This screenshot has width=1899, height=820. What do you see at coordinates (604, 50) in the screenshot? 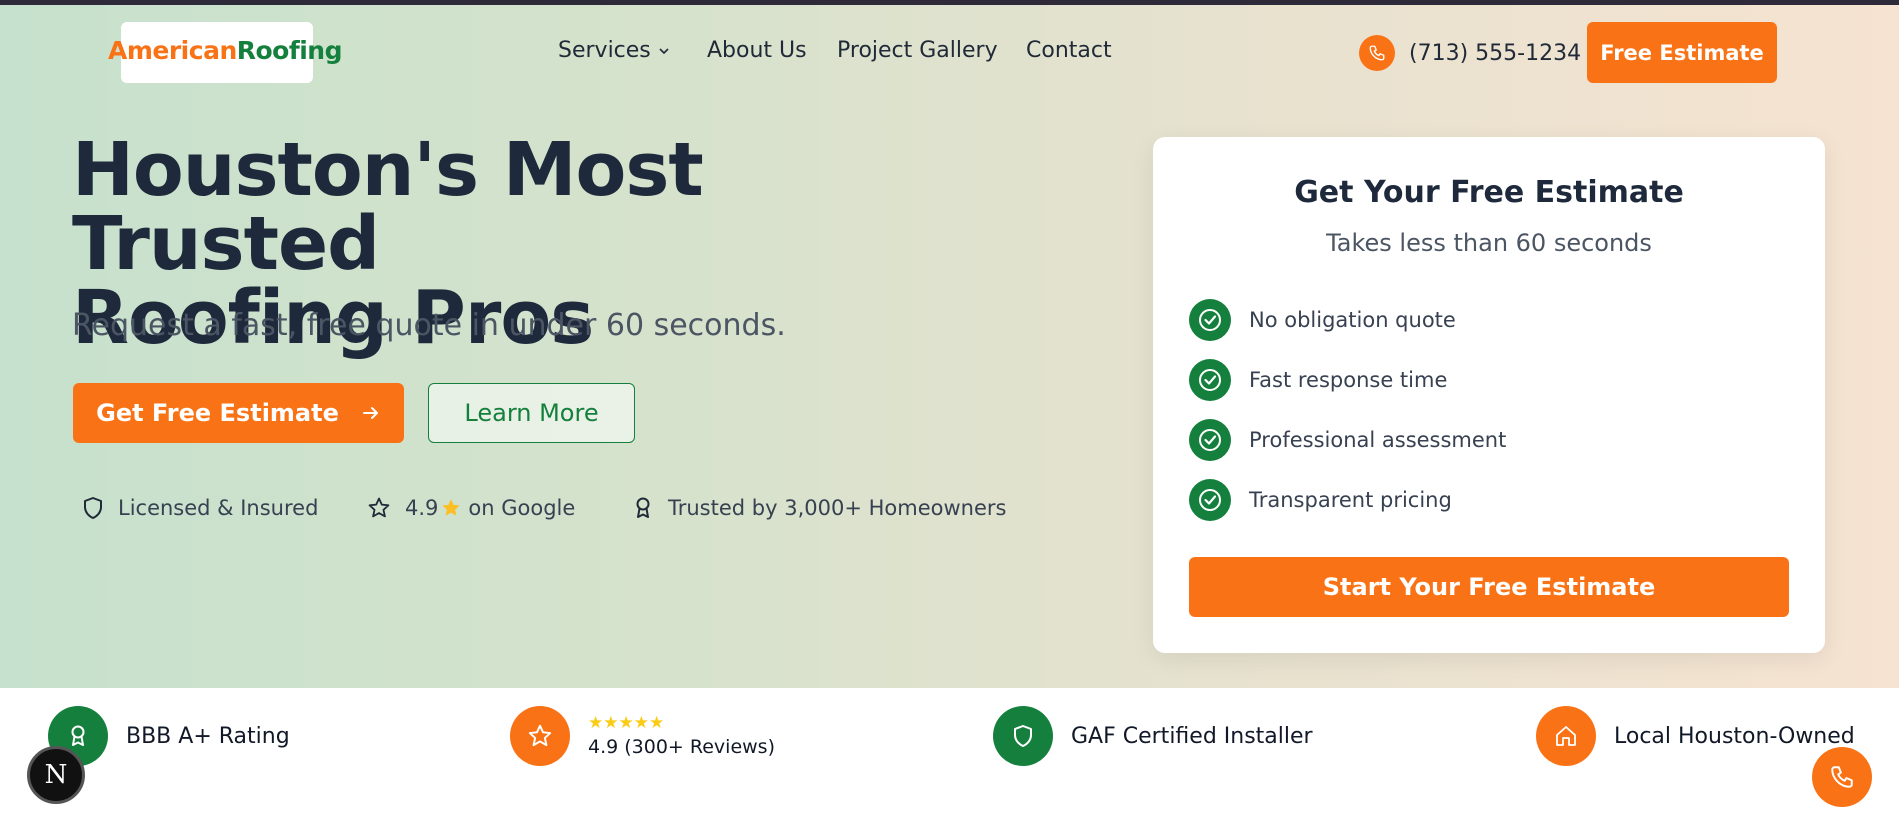
I see `nav-services-label: Services` at bounding box center [604, 50].